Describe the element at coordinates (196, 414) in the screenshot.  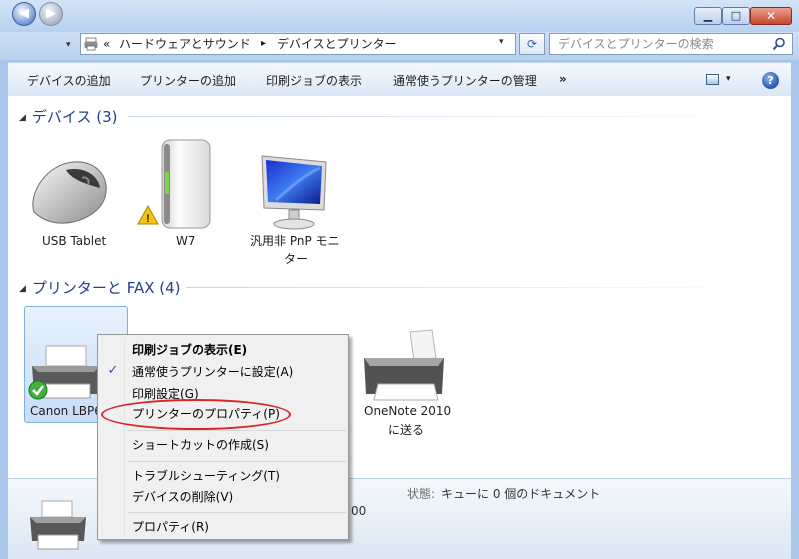
I see `red-highlight-ellipse` at that location.